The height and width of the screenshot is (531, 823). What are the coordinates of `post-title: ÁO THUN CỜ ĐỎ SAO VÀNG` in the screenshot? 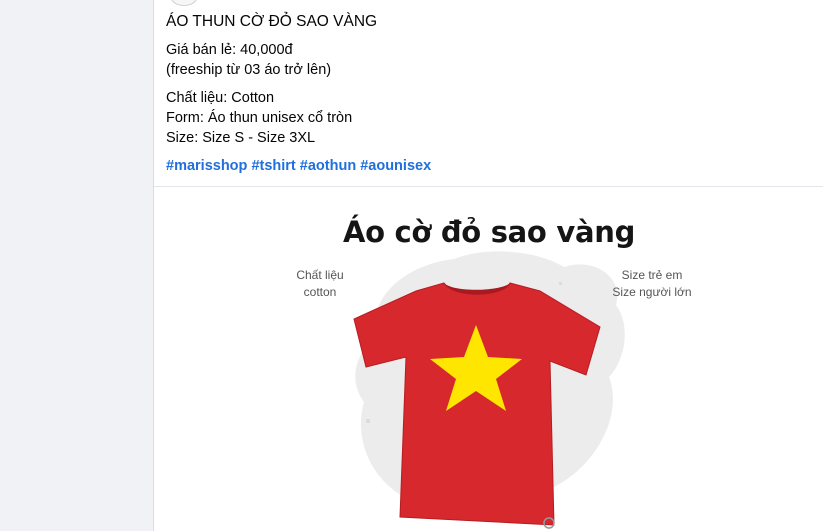 It's located at (272, 21).